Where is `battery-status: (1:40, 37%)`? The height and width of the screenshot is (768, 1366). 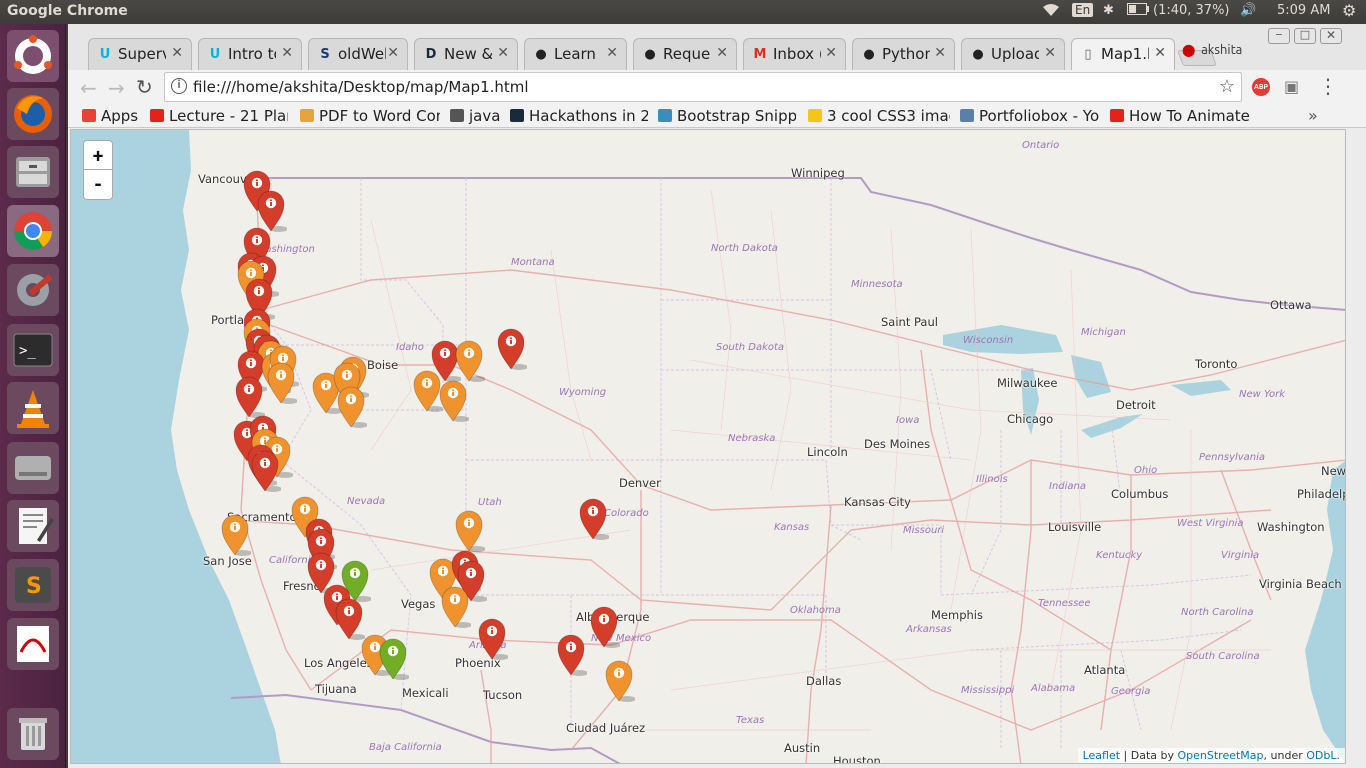
battery-status: (1:40, 37%) is located at coordinates (1191, 10).